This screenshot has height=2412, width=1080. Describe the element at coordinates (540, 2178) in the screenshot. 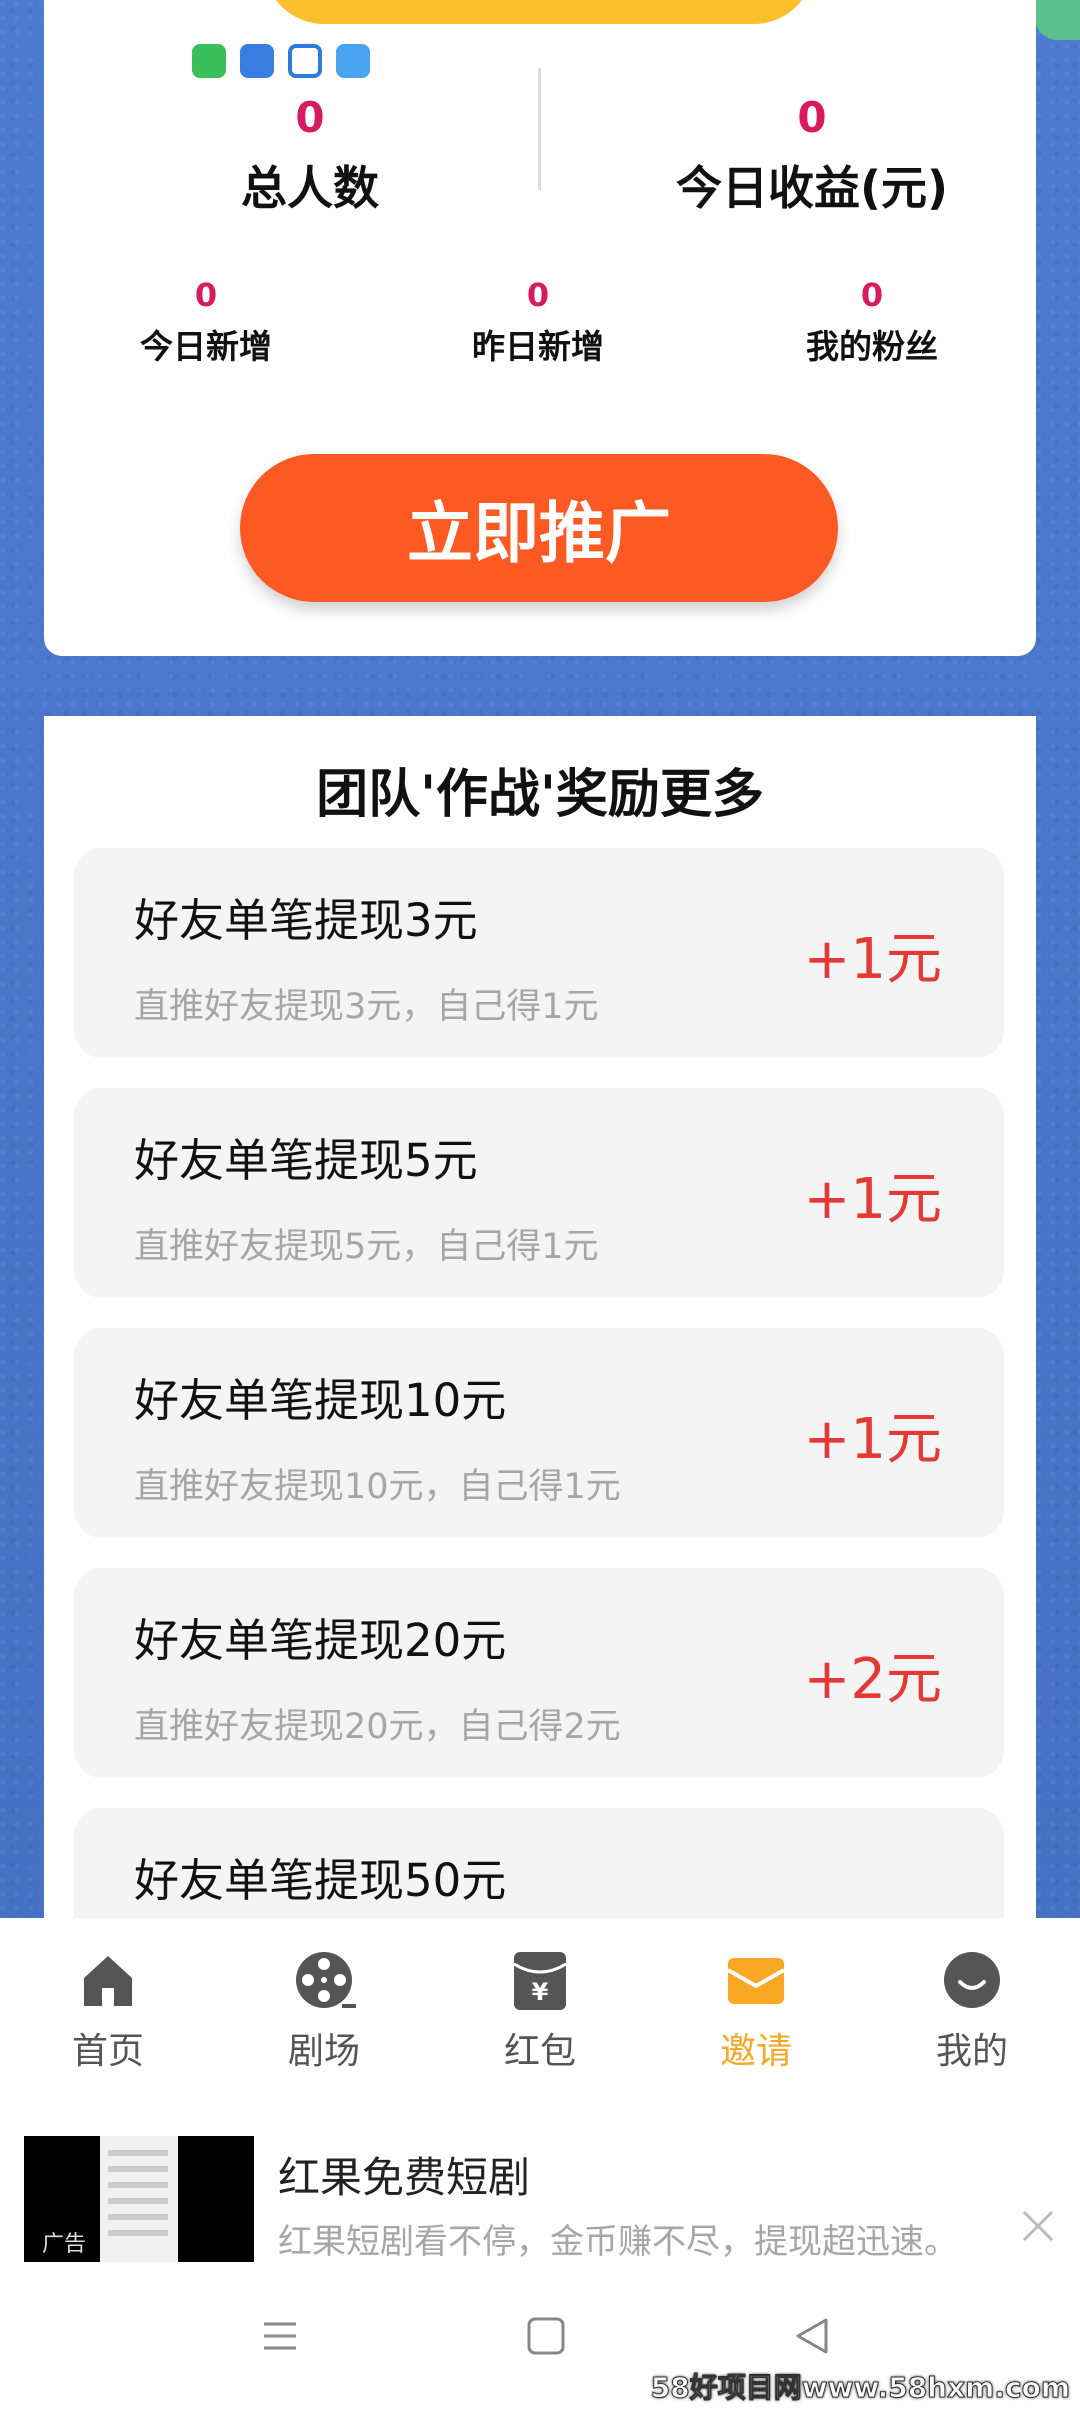

I see `ad-banner: 广告 红果免费短剧 红果短剧看不停，金币赚不尽，提现超迅速。` at that location.